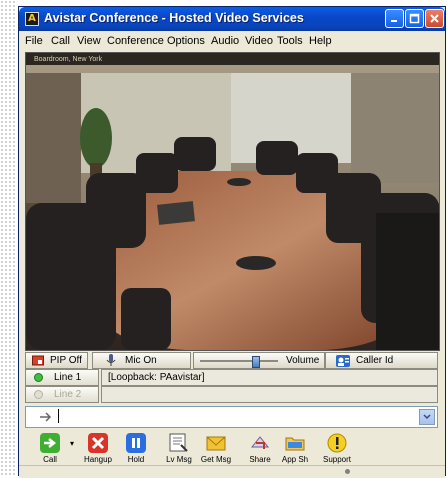 The height and width of the screenshot is (478, 447). Describe the element at coordinates (68, 394) in the screenshot. I see `line-2-label: Line 2` at that location.